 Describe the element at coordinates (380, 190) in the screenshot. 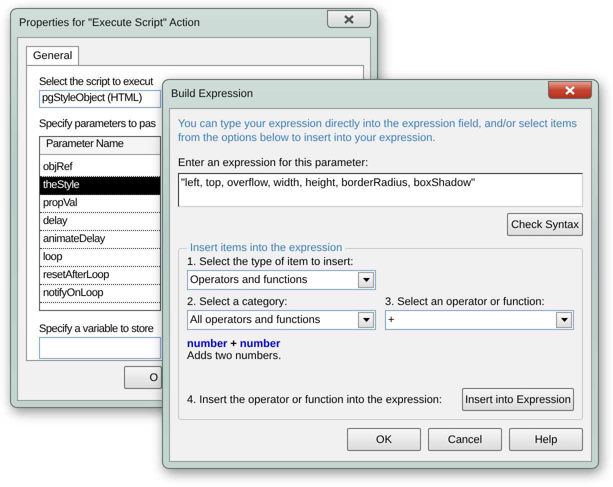

I see `expression-field: "left, top, overflow, width, height, borderRadius, boxShadow"` at that location.